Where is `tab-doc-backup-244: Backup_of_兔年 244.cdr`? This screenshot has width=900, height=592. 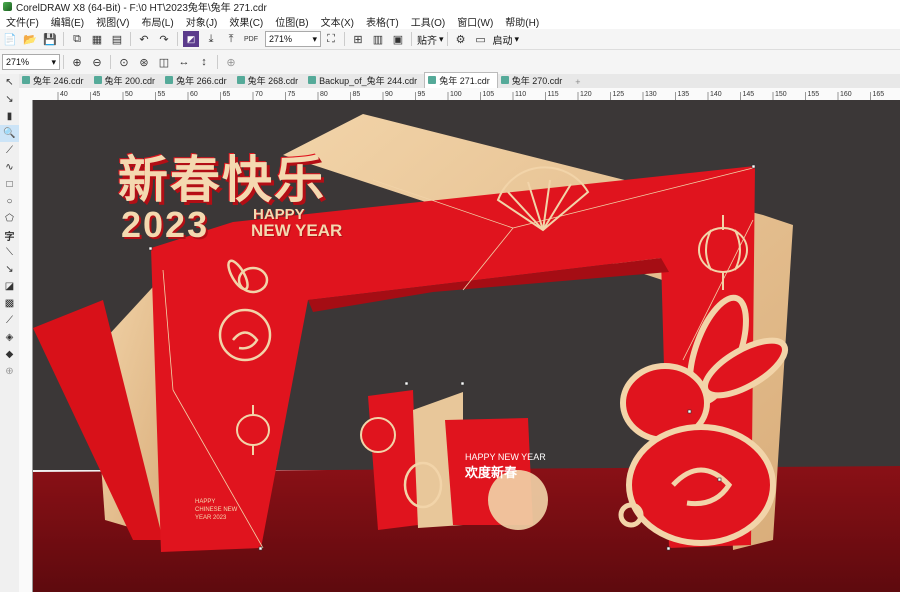 tab-doc-backup-244: Backup_of_兔年 244.cdr is located at coordinates (364, 80).